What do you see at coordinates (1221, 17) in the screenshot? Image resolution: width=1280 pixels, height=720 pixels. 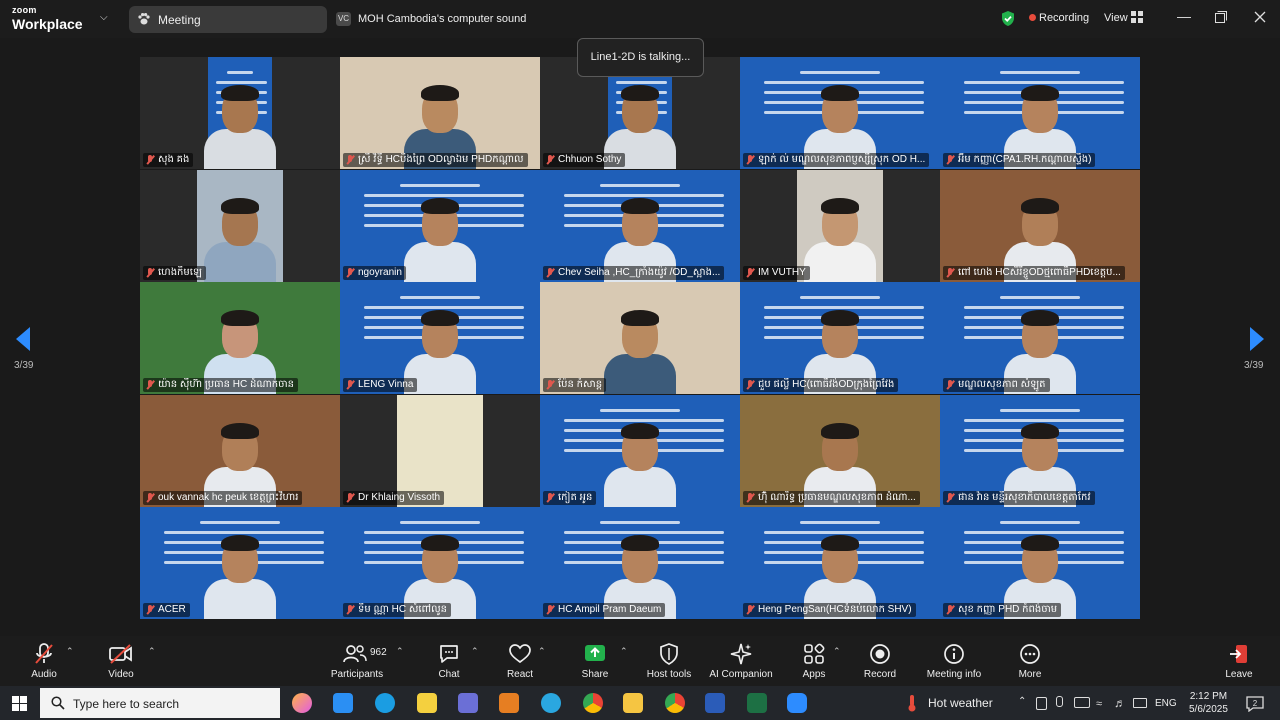 I see `restore-icon` at bounding box center [1221, 17].